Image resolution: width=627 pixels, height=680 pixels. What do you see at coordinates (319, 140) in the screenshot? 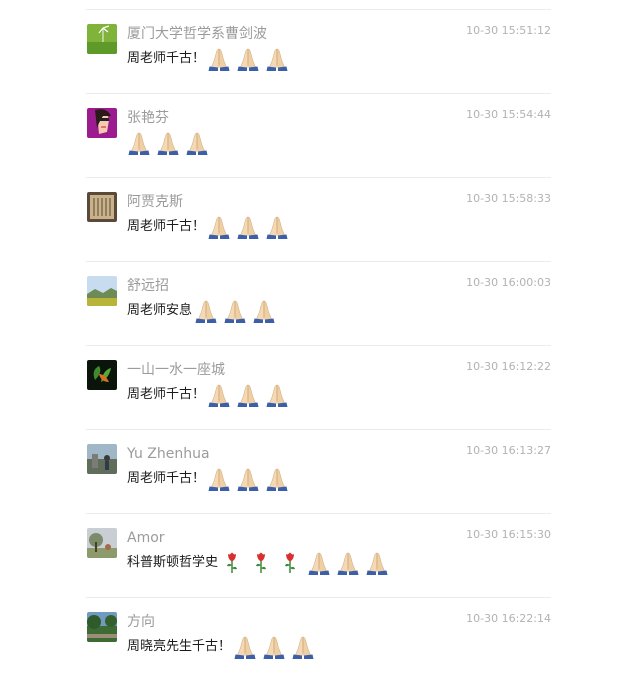
I see `comment-item: 张艳芬 10-30 15:54:44` at bounding box center [319, 140].